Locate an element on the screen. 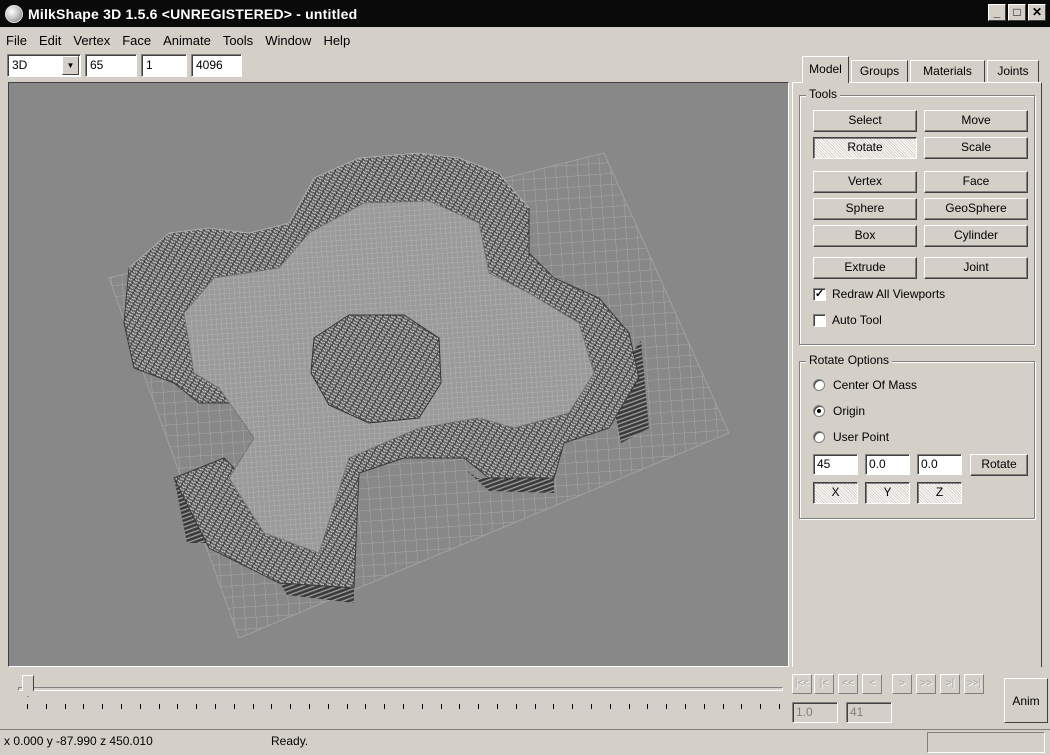 The width and height of the screenshot is (1050, 755). redraw-all-viewports-label: Redraw All Viewports is located at coordinates (889, 294).